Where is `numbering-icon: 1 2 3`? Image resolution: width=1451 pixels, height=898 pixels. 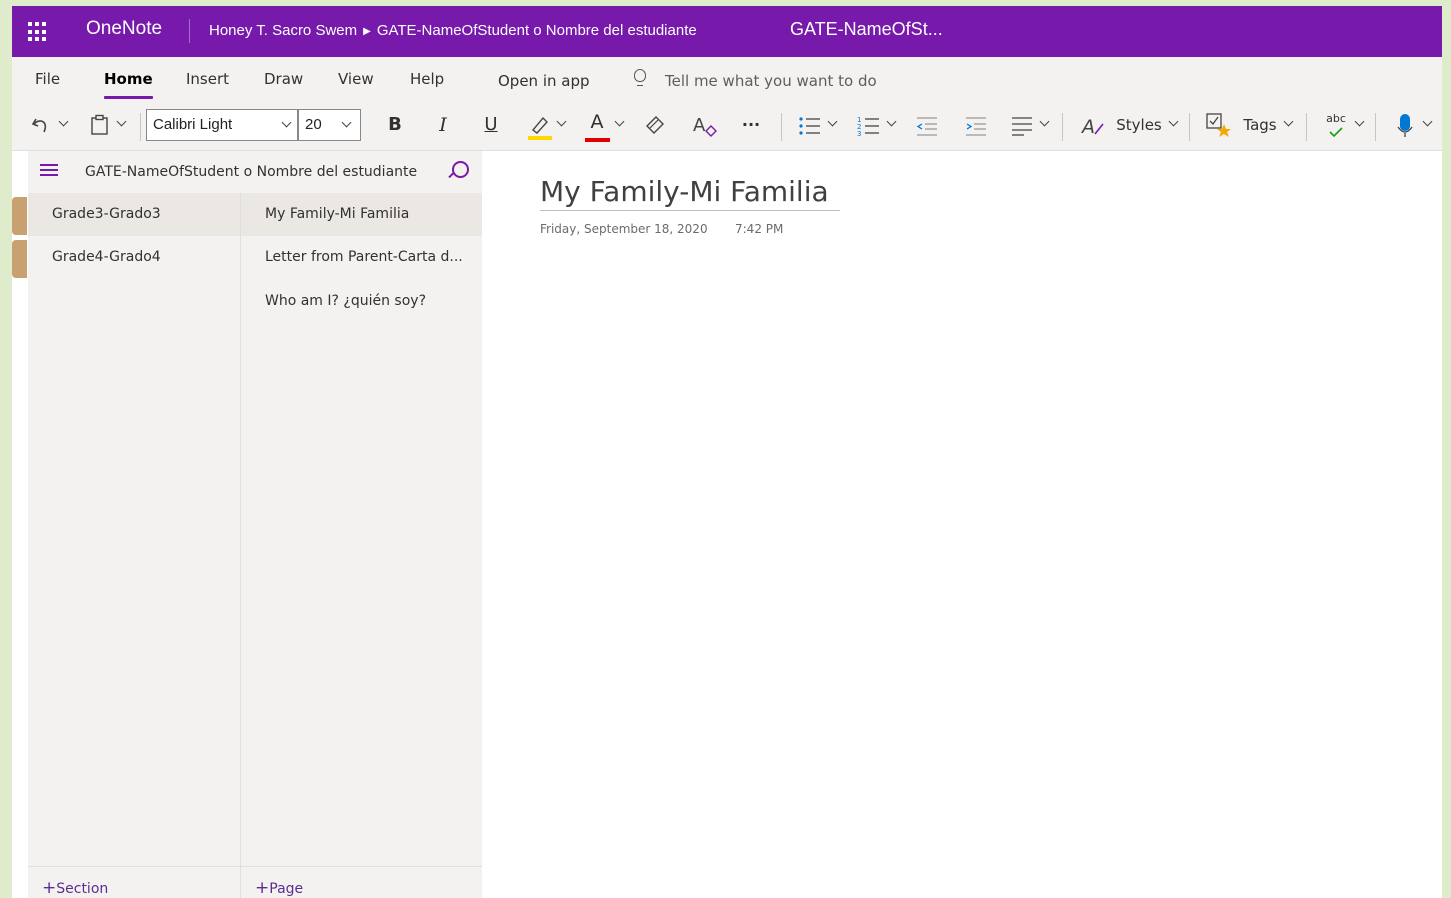 numbering-icon: 1 2 3 is located at coordinates (869, 126).